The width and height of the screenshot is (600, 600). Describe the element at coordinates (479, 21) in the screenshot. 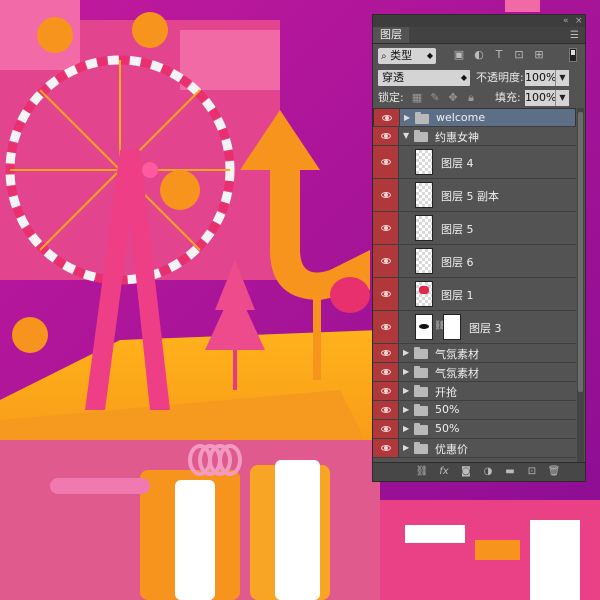

I see `panel-title-strip: « ×` at that location.